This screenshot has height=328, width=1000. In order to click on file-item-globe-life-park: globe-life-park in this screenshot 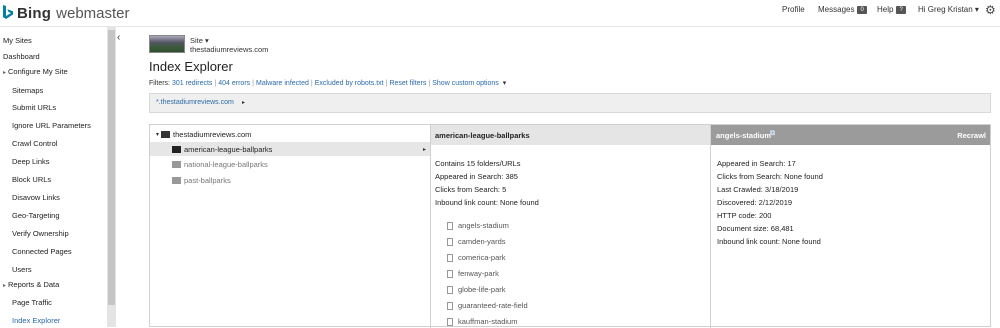, I will do `click(476, 289)`.